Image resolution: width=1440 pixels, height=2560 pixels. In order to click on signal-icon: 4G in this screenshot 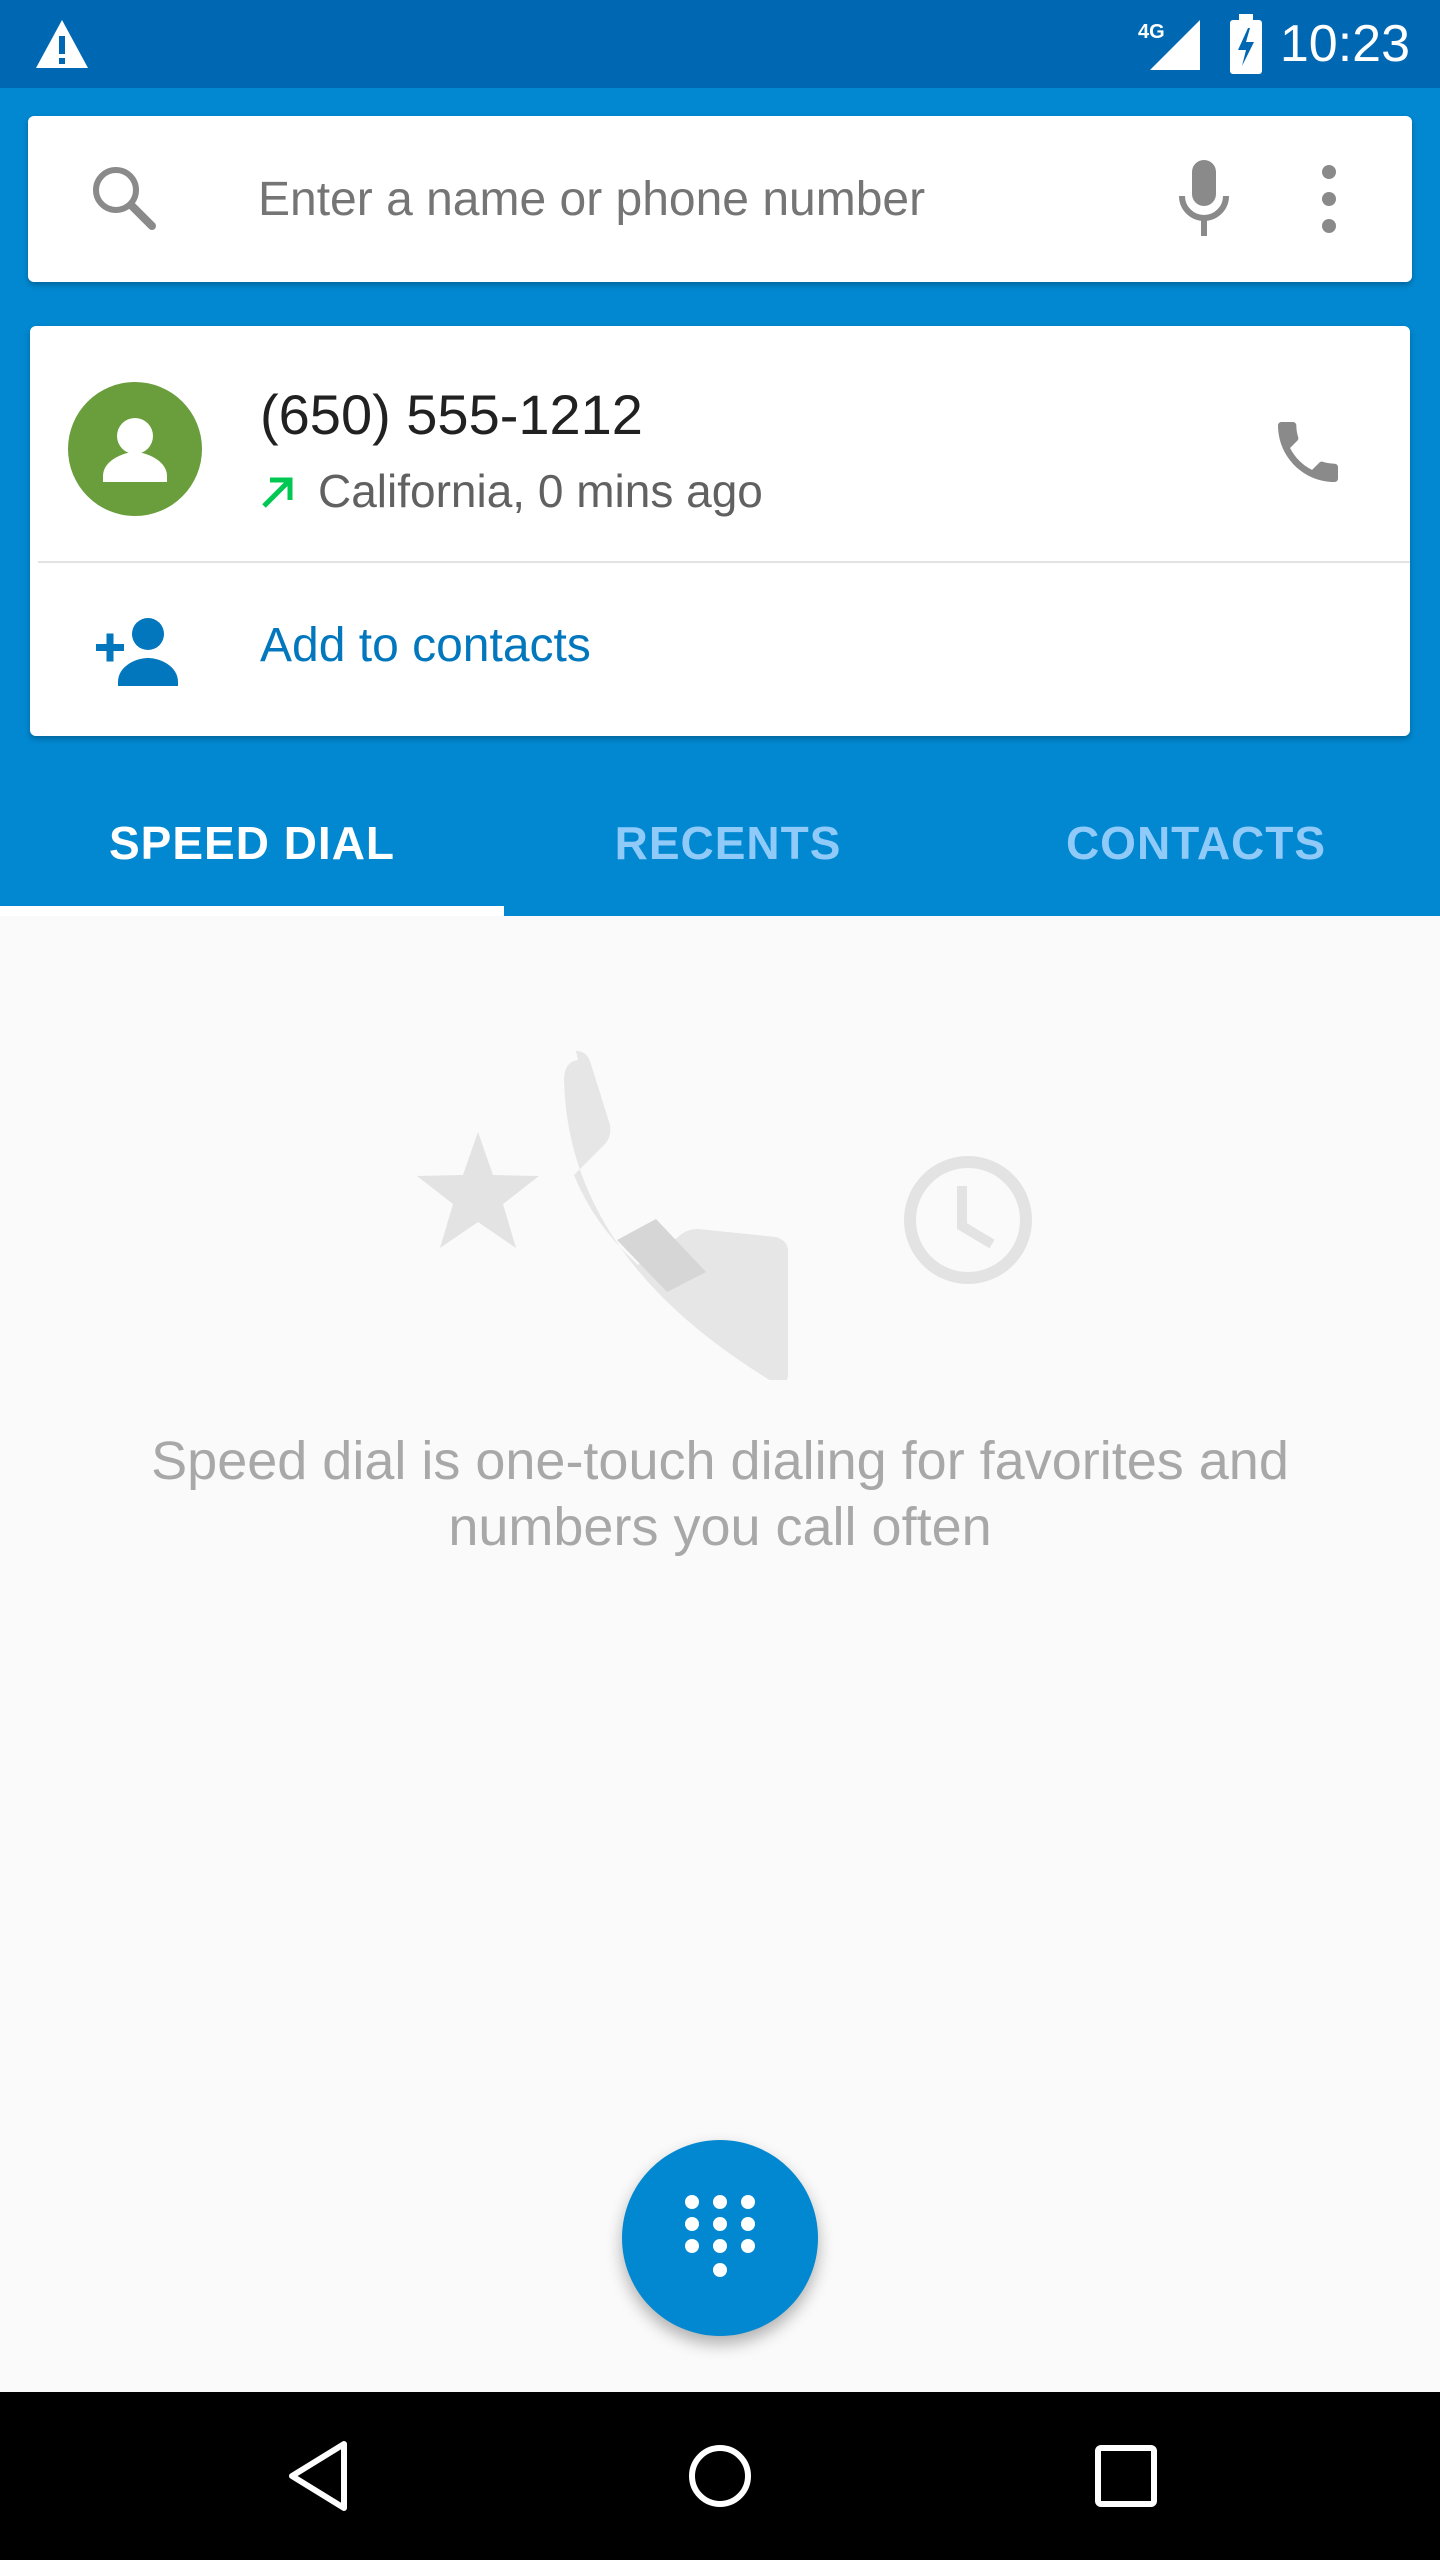, I will do `click(1169, 45)`.